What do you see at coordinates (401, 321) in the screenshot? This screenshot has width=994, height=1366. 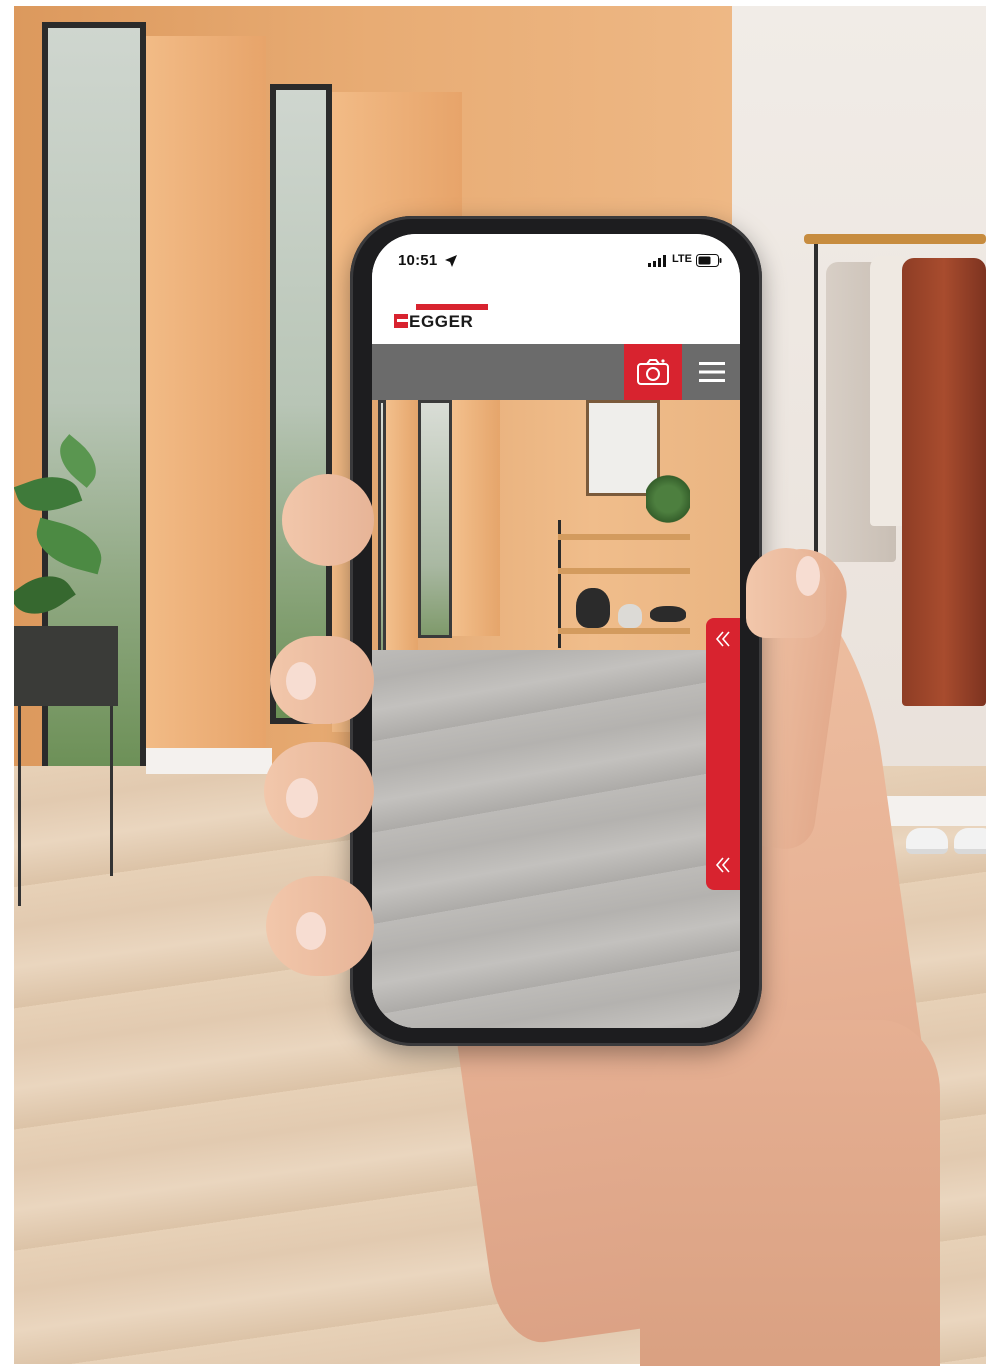 I see `logo-e-mark` at bounding box center [401, 321].